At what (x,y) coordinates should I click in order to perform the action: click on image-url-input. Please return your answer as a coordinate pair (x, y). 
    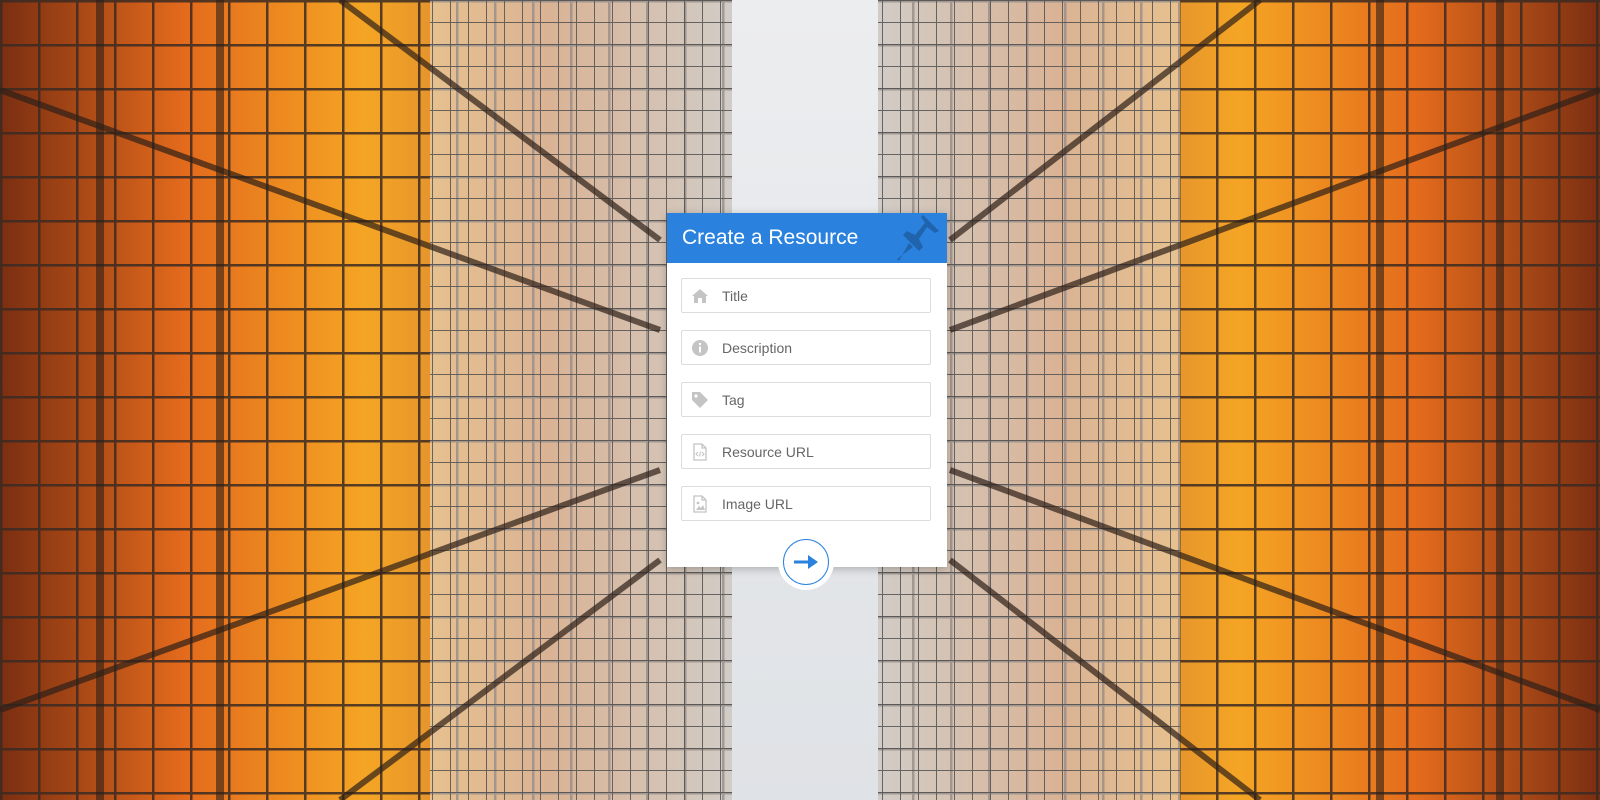
    Looking at the image, I should click on (822, 503).